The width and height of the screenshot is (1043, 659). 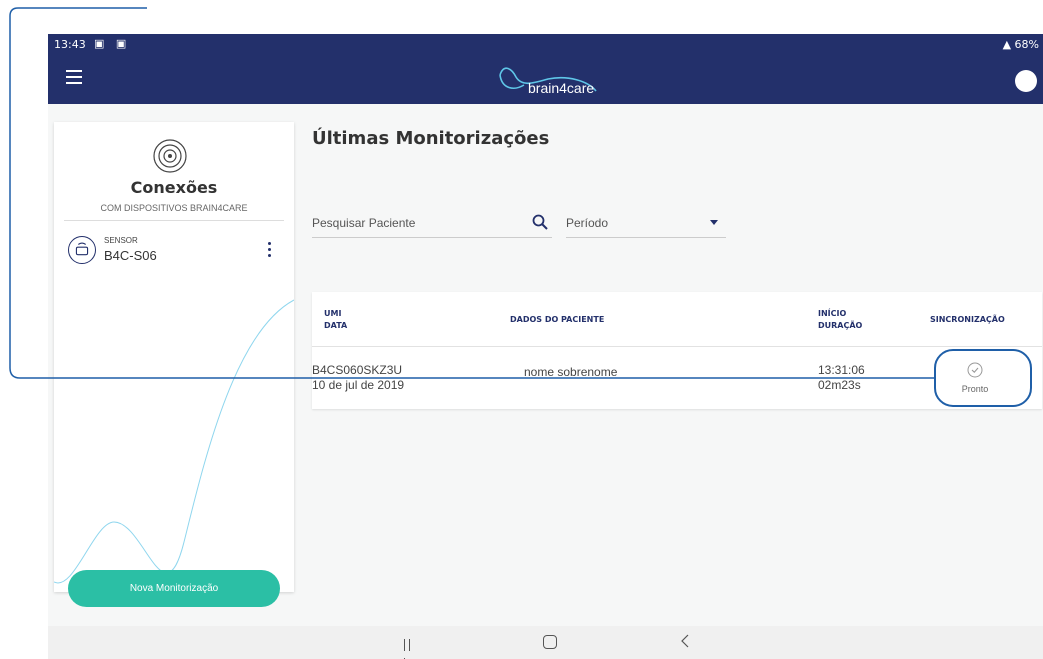 What do you see at coordinates (270, 250) in the screenshot?
I see `more-vert-icon` at bounding box center [270, 250].